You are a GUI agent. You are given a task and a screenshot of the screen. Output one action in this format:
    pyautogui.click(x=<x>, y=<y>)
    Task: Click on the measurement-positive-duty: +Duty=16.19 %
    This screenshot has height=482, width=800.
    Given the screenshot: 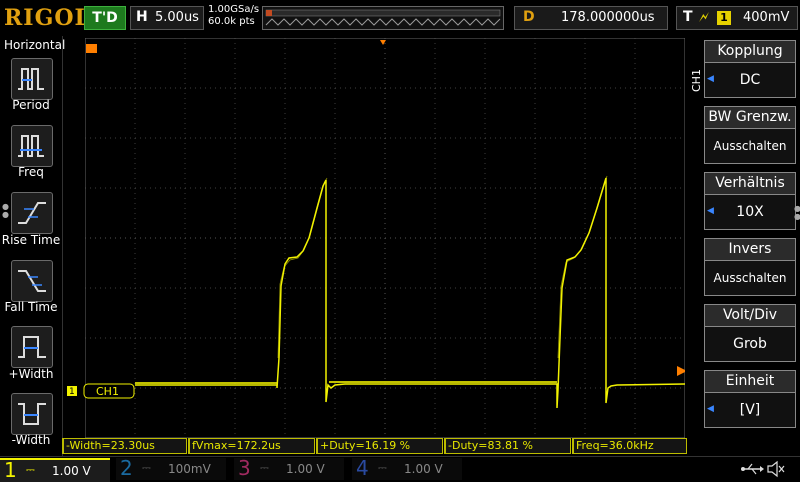 What is the action you would take?
    pyautogui.click(x=379, y=446)
    